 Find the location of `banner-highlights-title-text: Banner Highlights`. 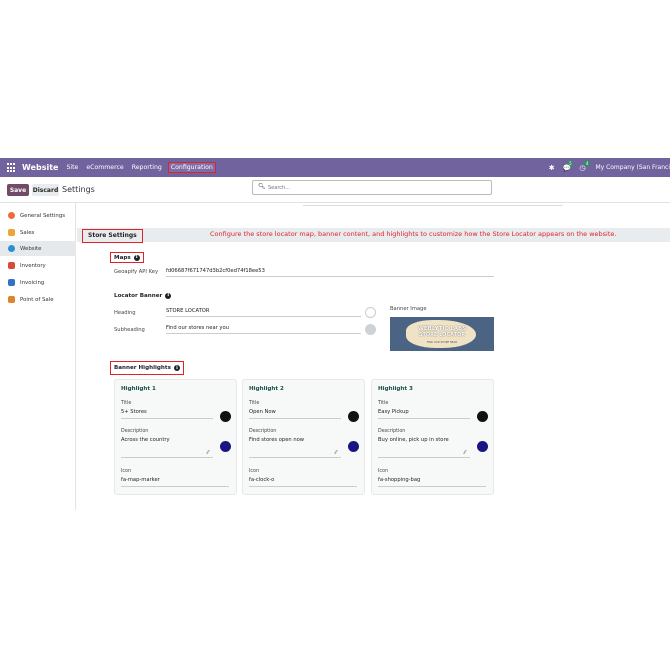

banner-highlights-title-text: Banner Highlights is located at coordinates (142, 368).